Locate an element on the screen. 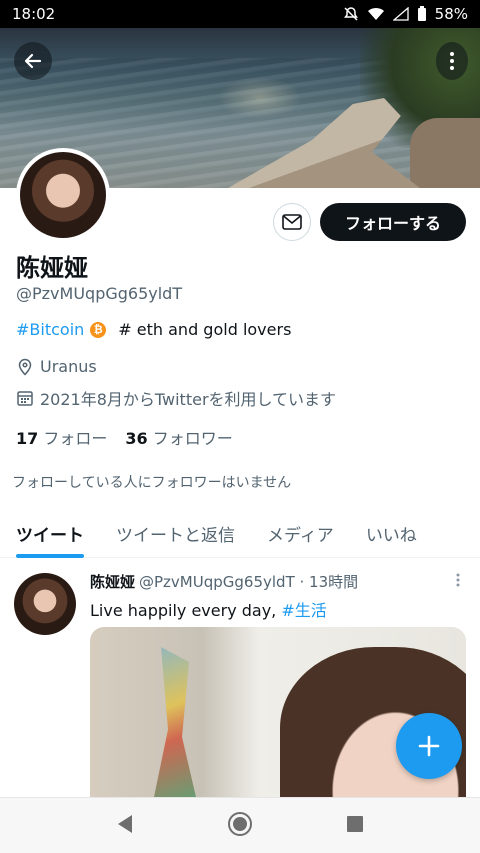 The image size is (480, 853). battery-level: 58% is located at coordinates (451, 14).